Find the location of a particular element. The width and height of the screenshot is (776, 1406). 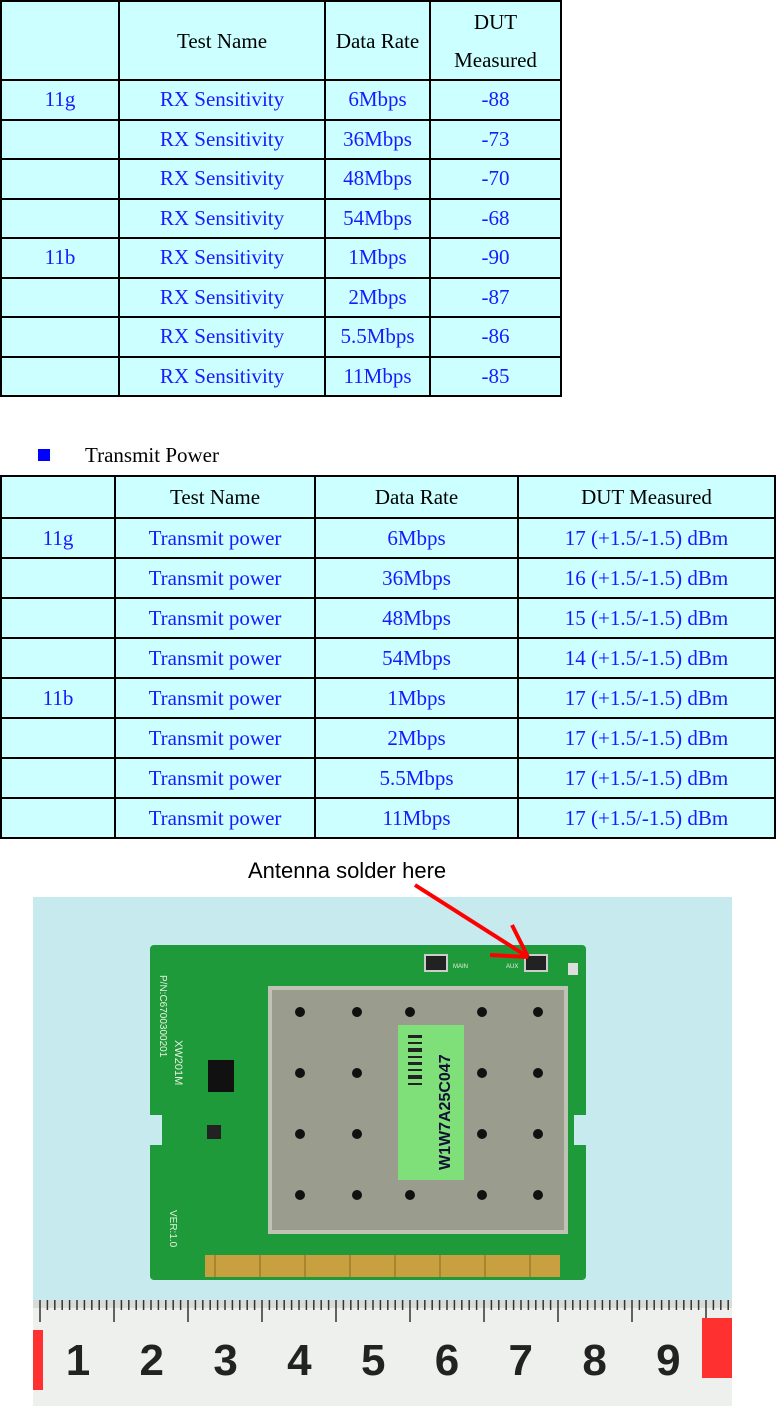

board-pn-text: P/N:C6700300201 is located at coordinates (162, 1016).